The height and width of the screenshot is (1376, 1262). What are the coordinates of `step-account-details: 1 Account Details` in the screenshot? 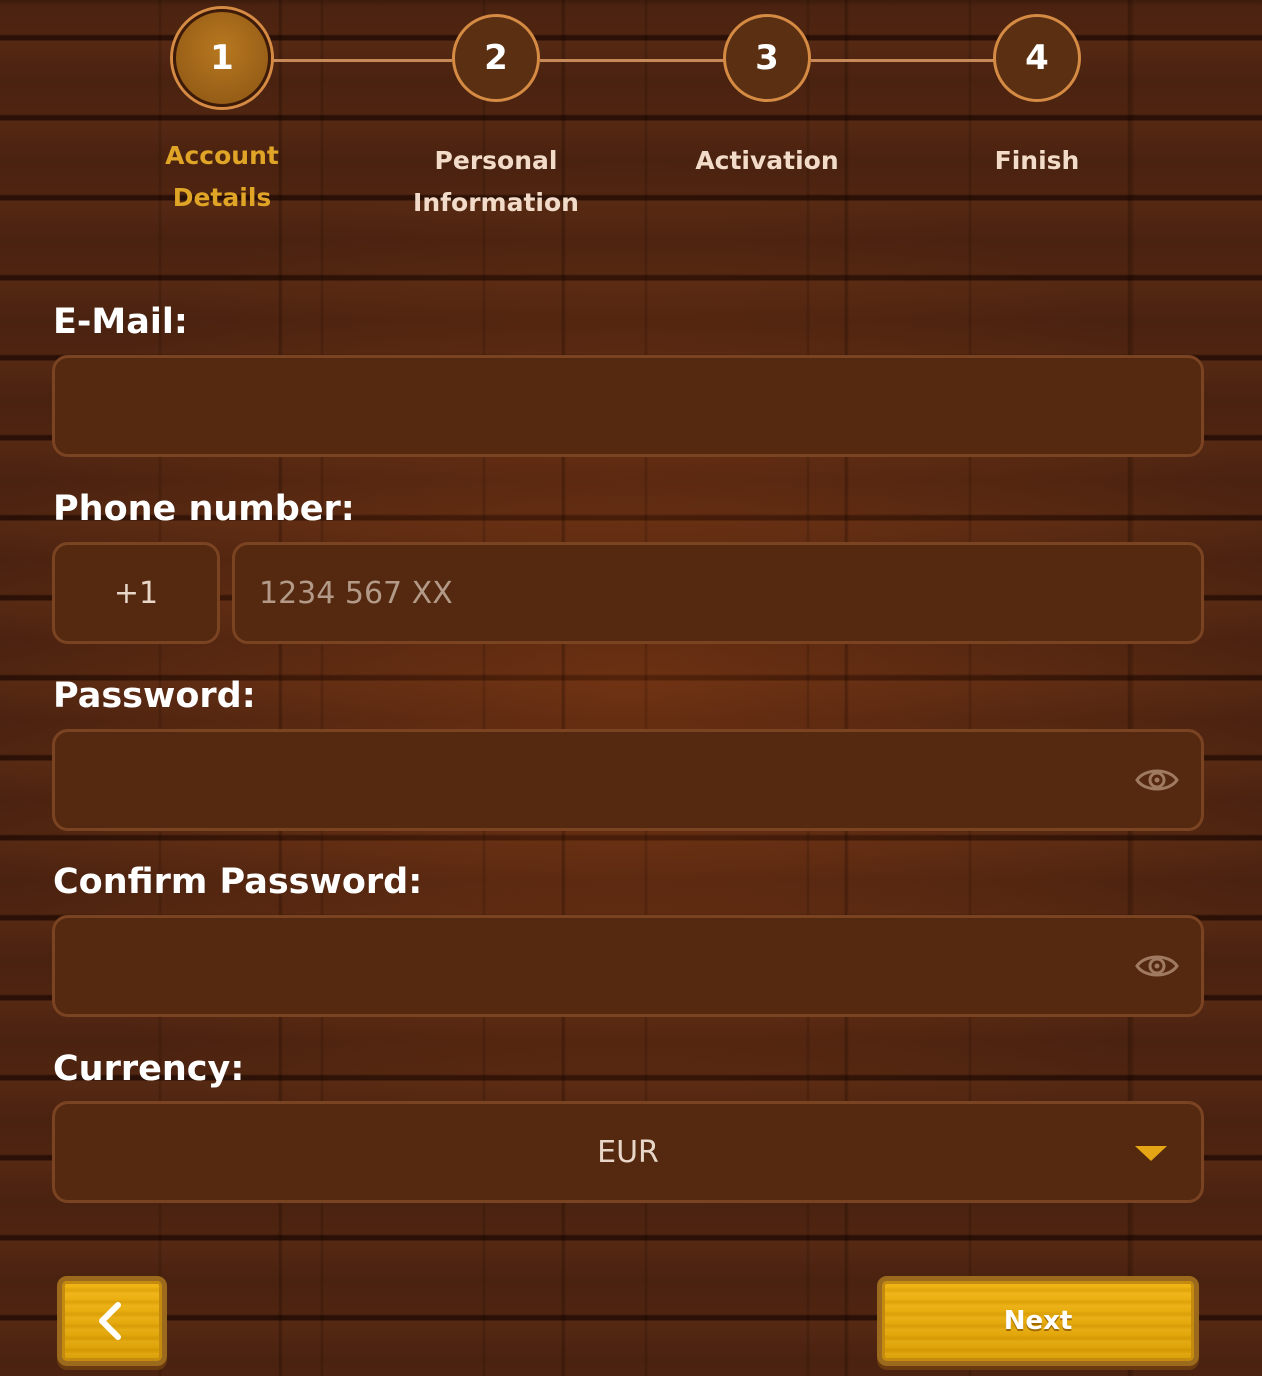 It's located at (222, 114).